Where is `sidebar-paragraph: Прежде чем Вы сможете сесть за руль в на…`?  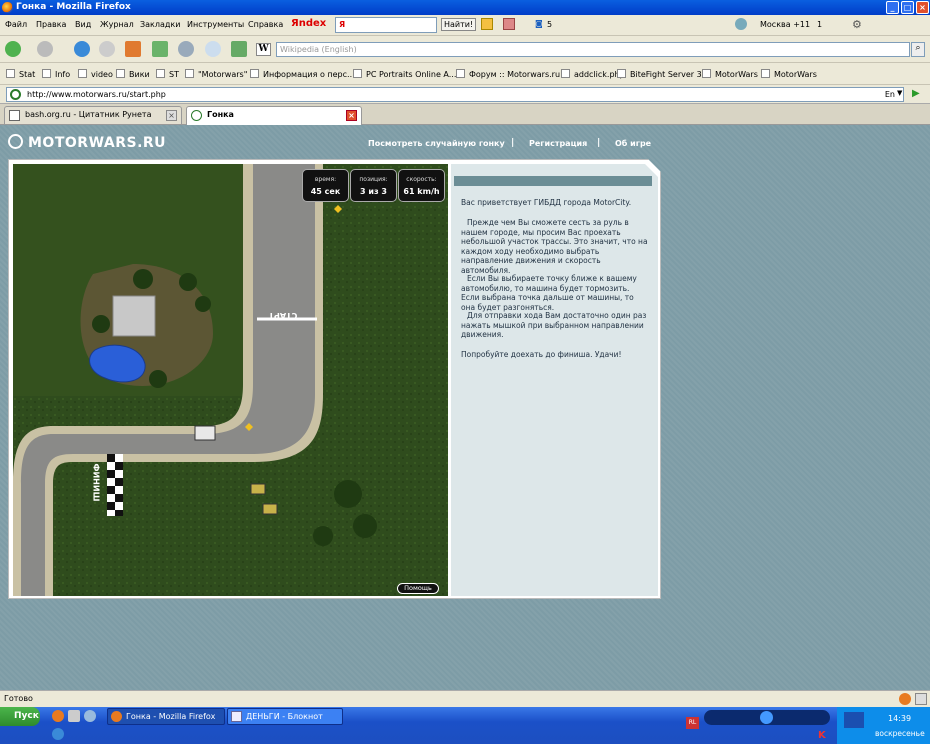
sidebar-paragraph: Прежде чем Вы сможете сесть за руль в на… is located at coordinates (554, 246).